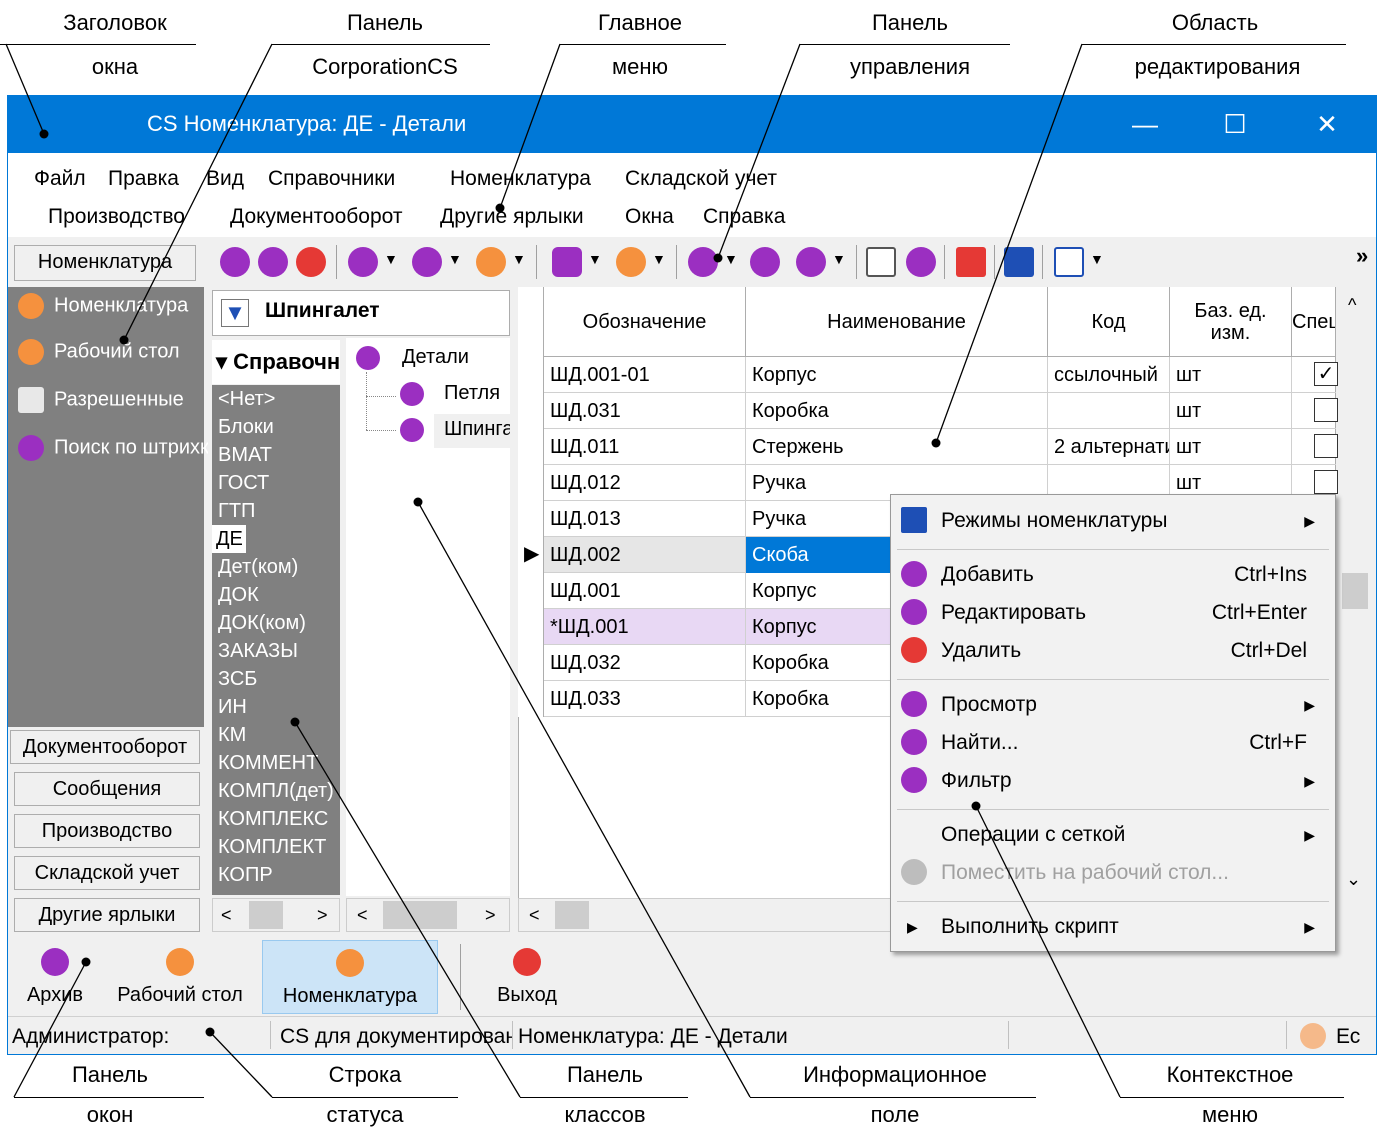  What do you see at coordinates (311, 262) in the screenshot?
I see `delete-icon` at bounding box center [311, 262].